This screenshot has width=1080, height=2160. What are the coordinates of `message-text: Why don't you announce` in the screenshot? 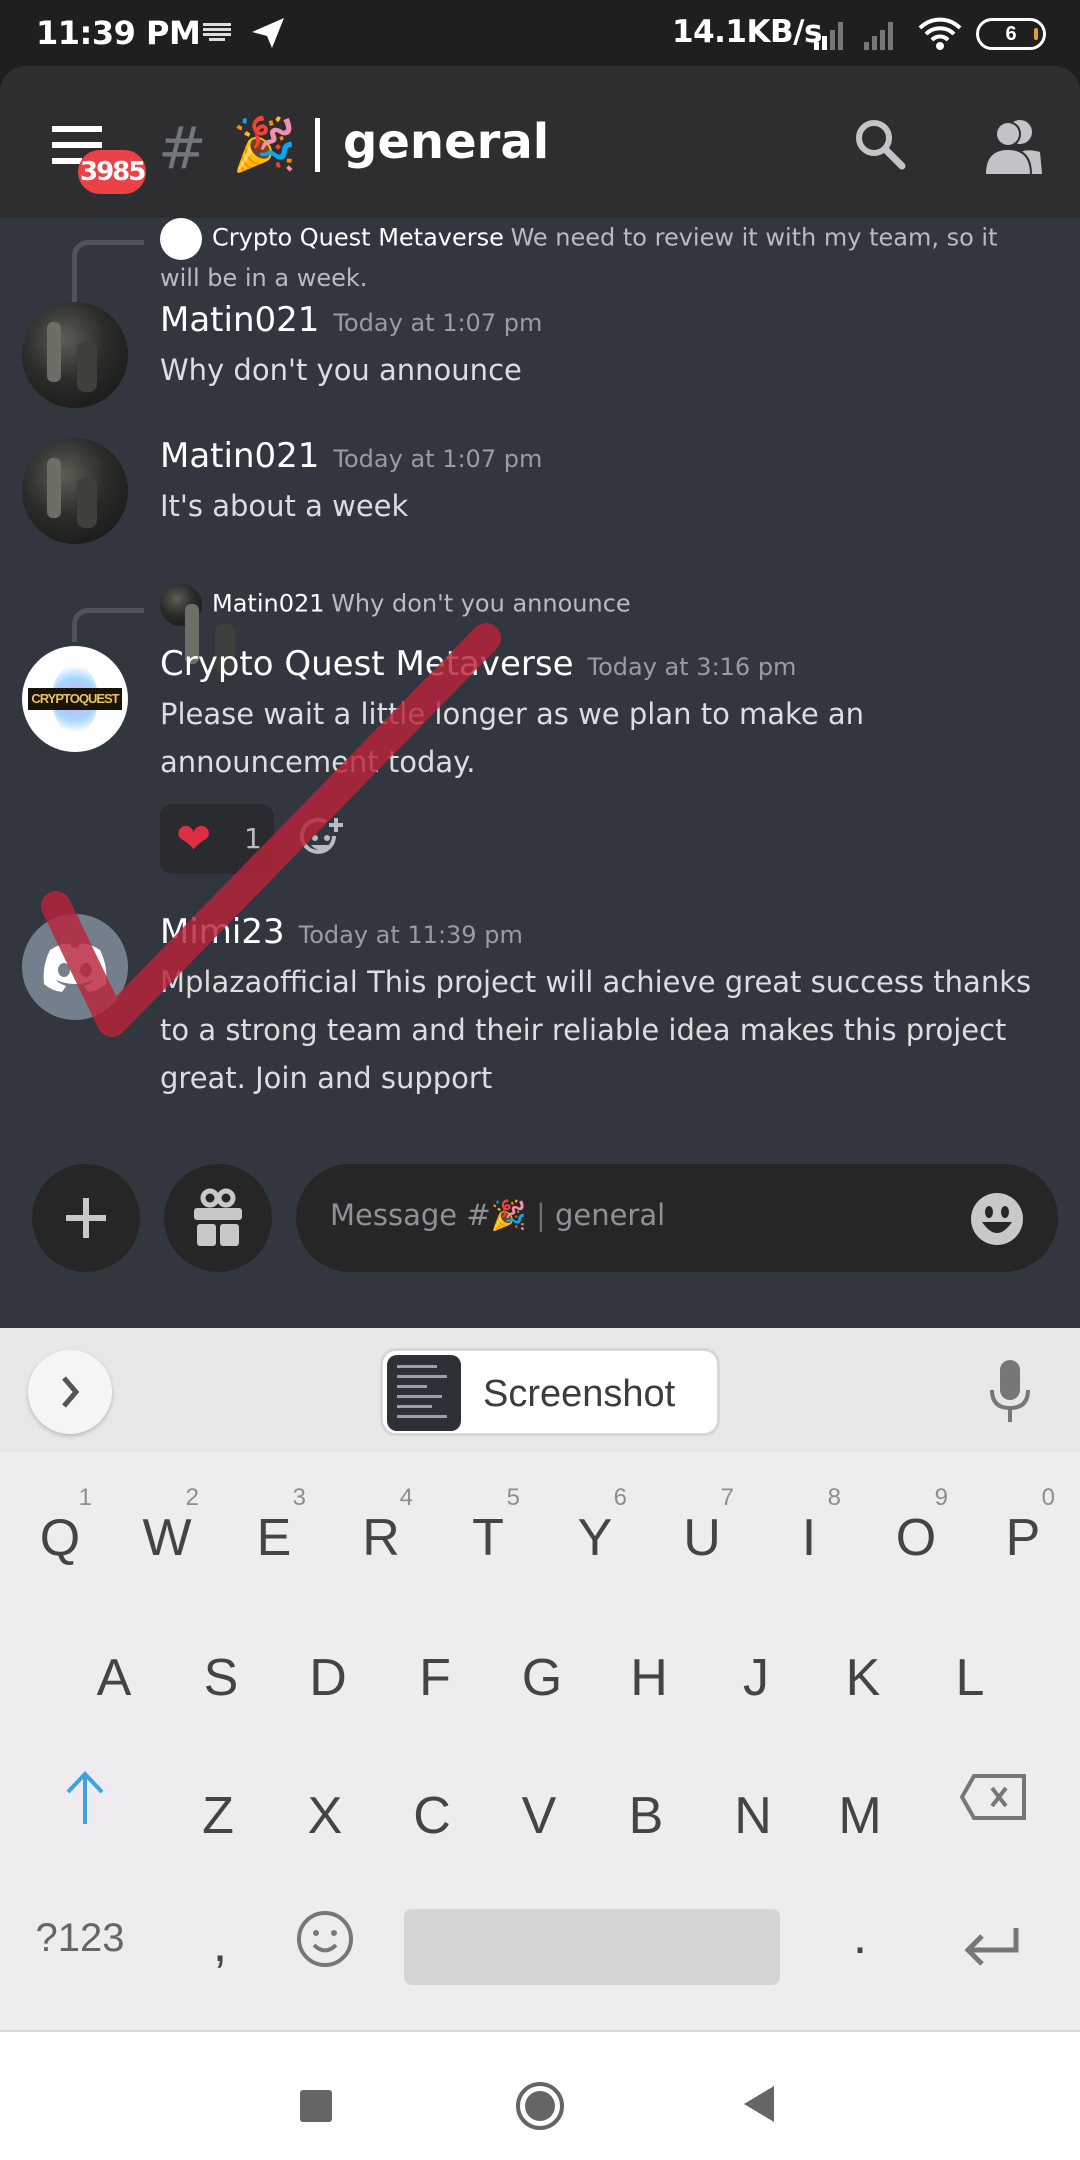 It's located at (341, 370).